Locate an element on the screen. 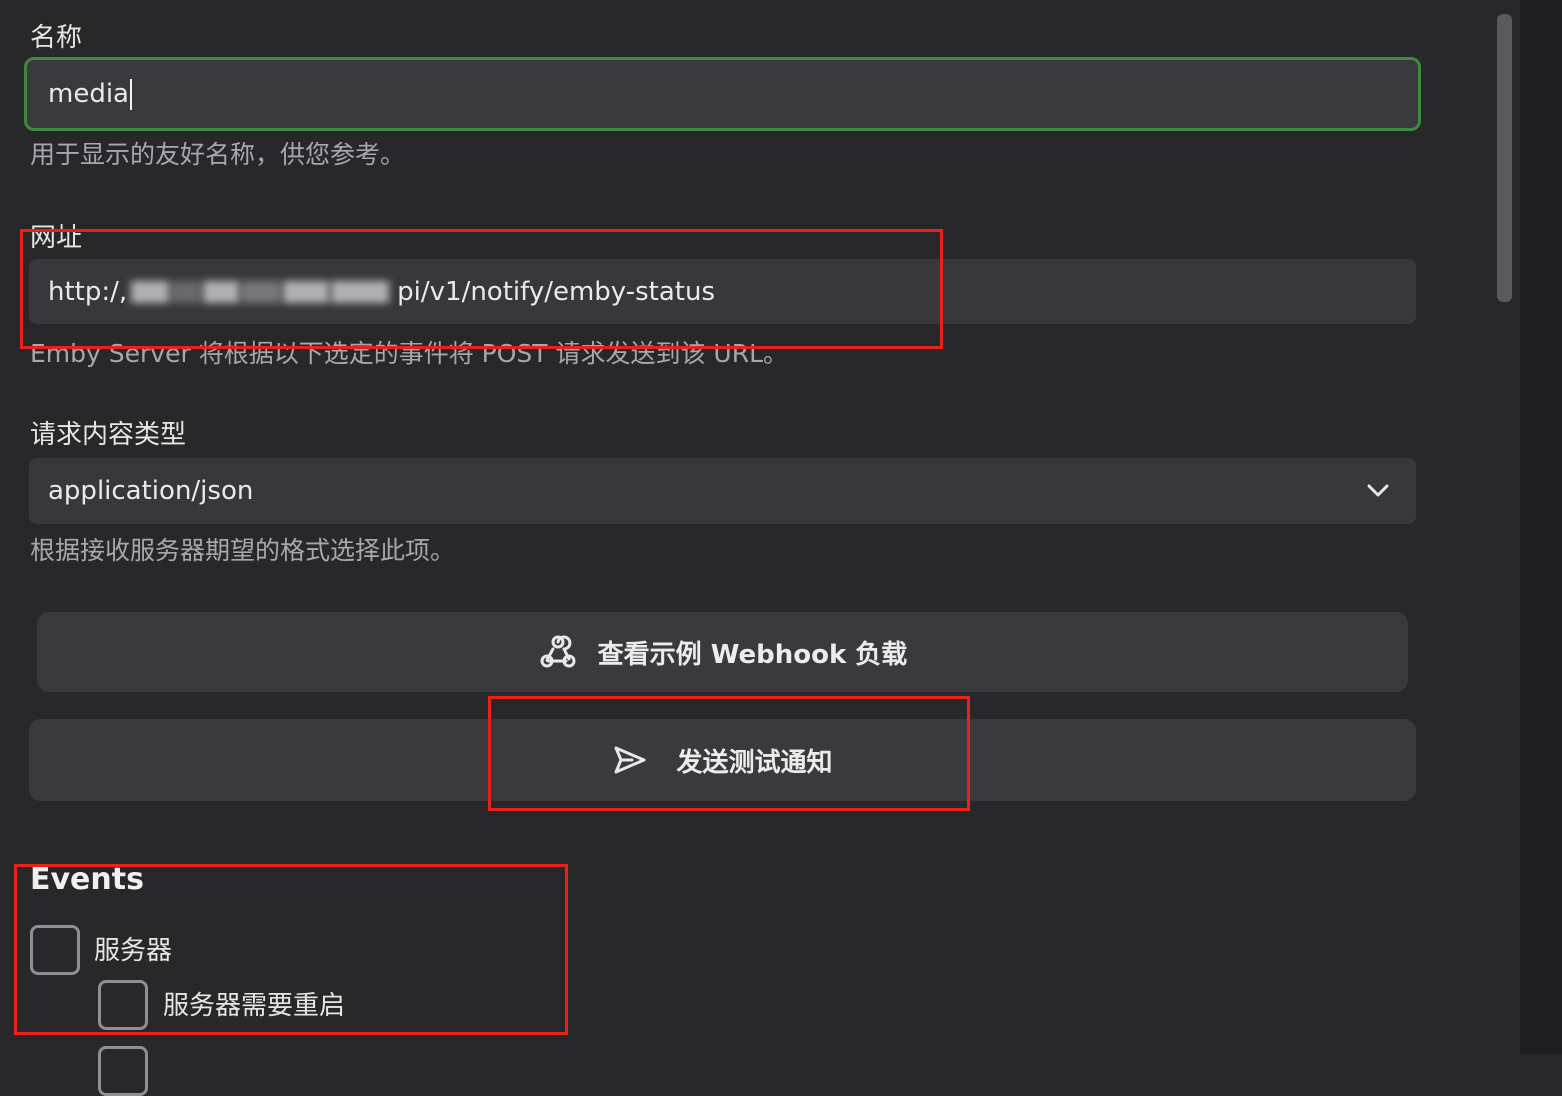 The image size is (1562, 1096). name-label: 名称 is located at coordinates (56, 38).